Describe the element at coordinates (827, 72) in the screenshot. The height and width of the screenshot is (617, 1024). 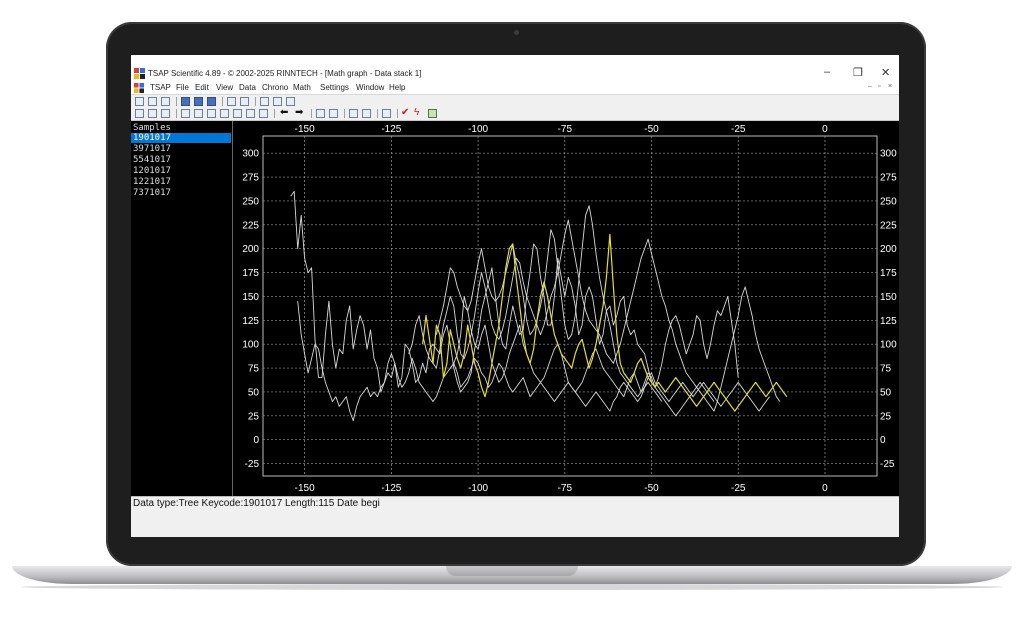
I see `minimize-button: –` at that location.